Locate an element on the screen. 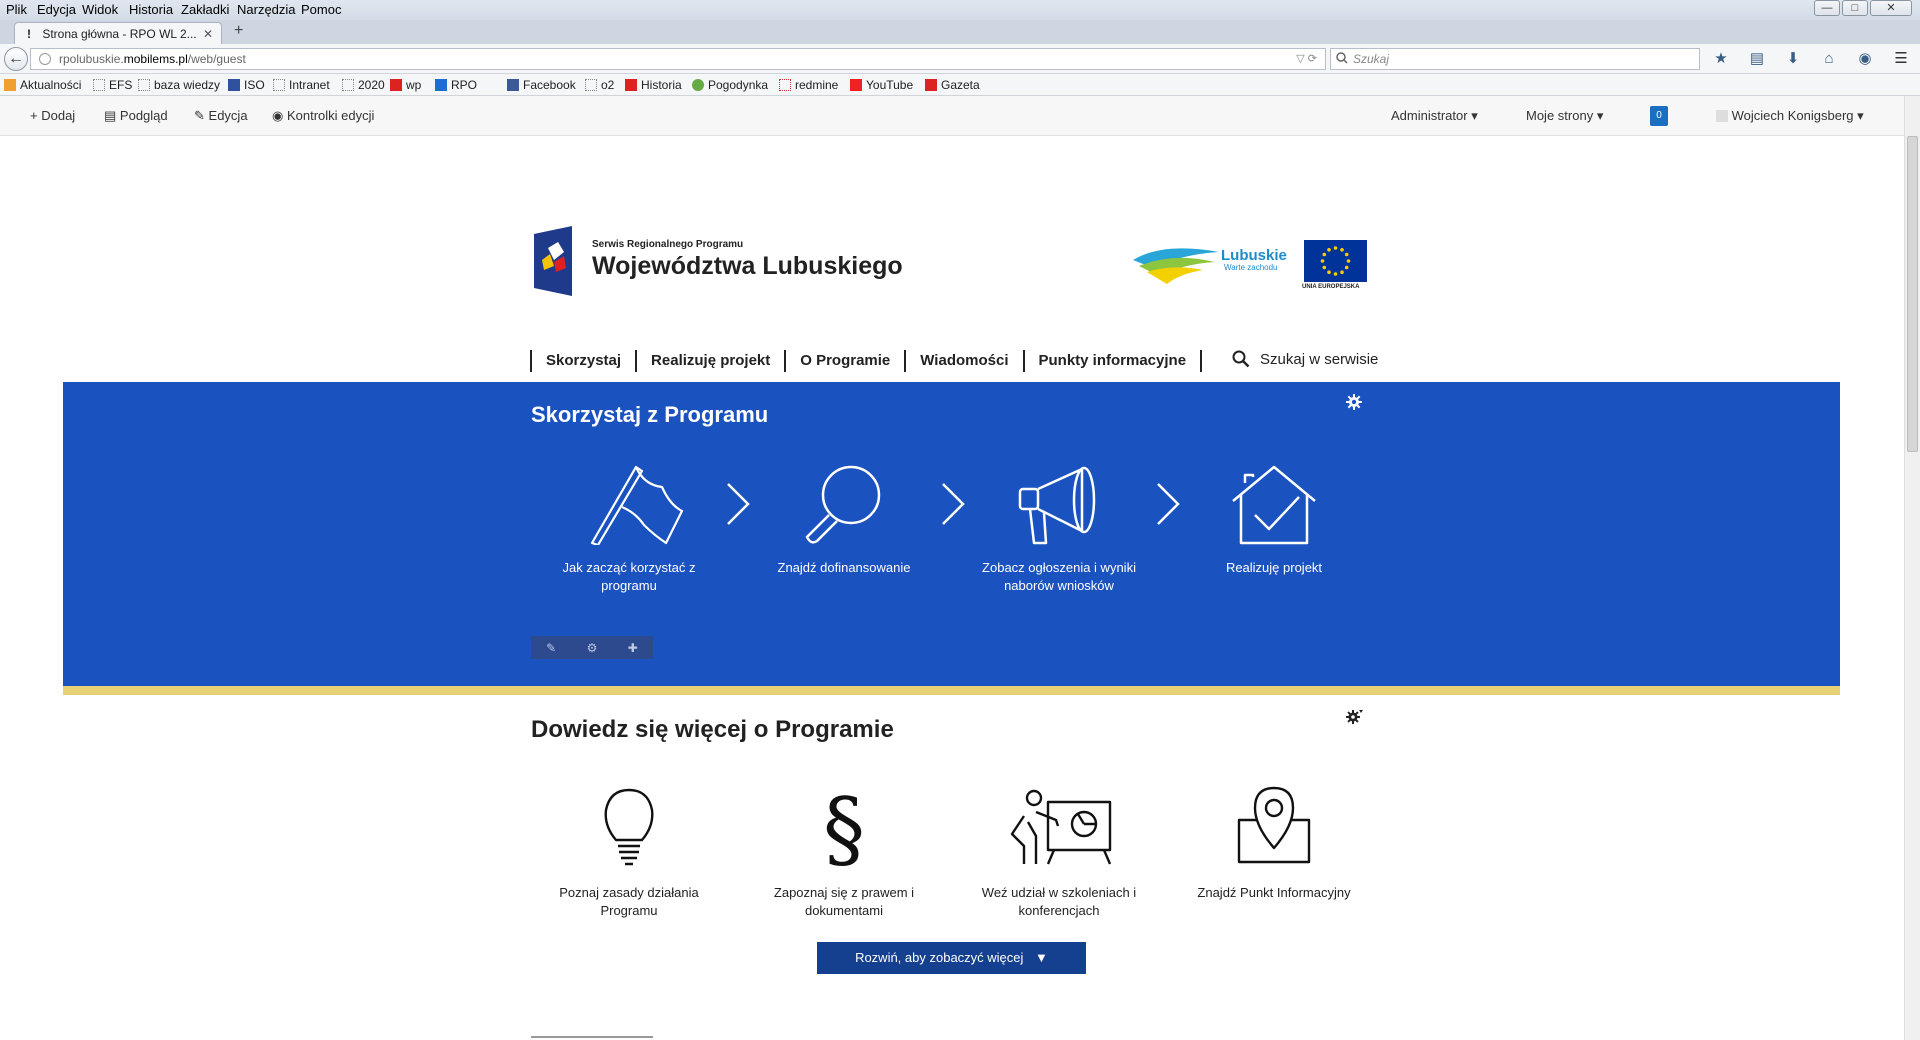  step-znajdz-dofinansowanie: Znajdź dofinansowanie is located at coordinates (844, 521).